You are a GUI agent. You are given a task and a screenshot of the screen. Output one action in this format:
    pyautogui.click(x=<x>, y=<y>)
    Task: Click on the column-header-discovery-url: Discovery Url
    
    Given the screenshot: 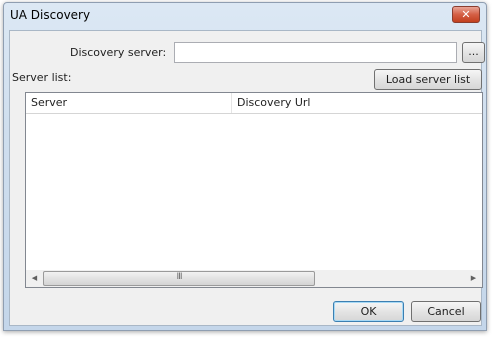 What is the action you would take?
    pyautogui.click(x=357, y=103)
    